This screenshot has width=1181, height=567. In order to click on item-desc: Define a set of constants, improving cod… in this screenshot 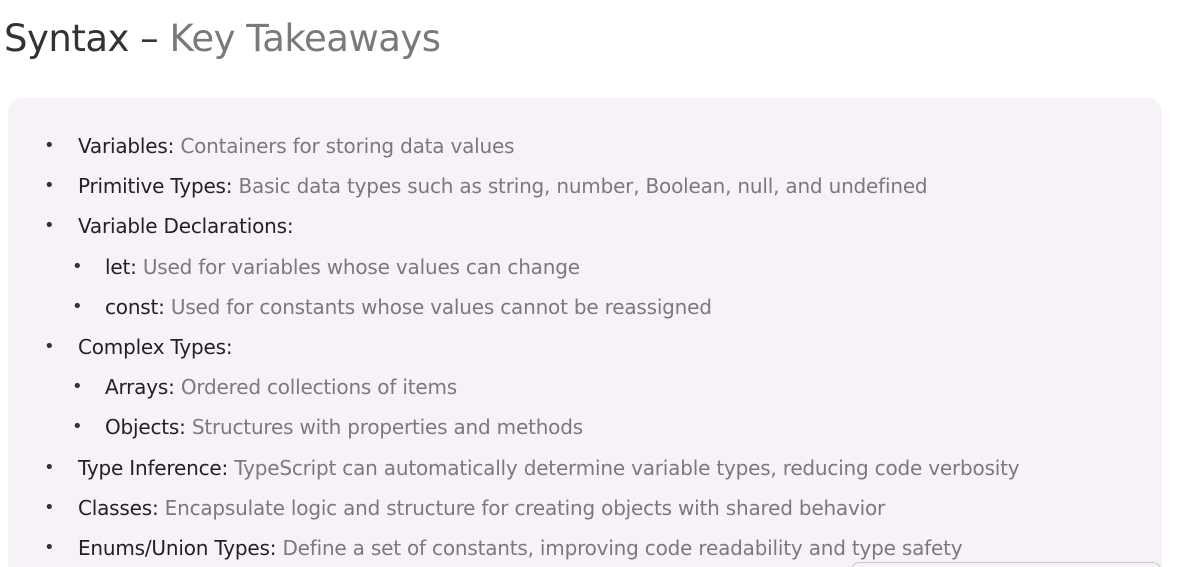, I will do `click(622, 547)`.